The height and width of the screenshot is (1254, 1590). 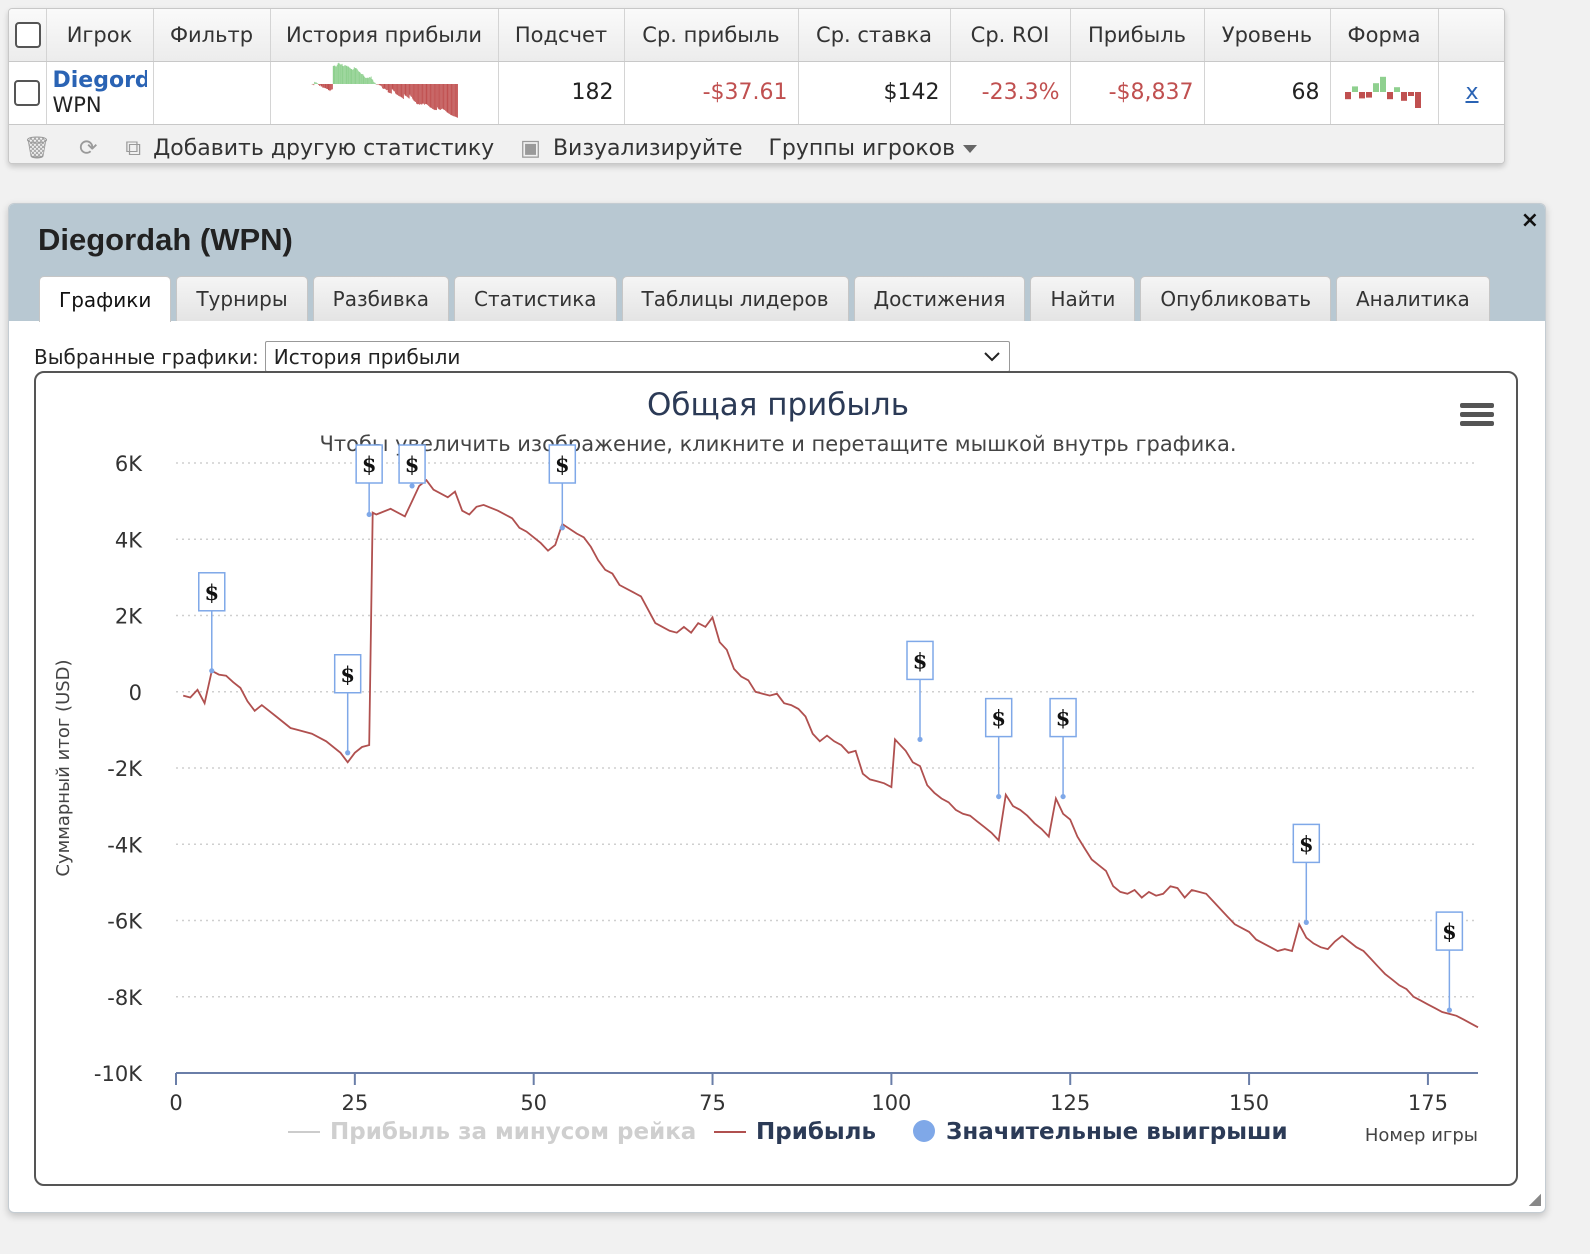 I want to click on add-stat-button: ⧉ Добавить другую статистику, so click(x=309, y=148).